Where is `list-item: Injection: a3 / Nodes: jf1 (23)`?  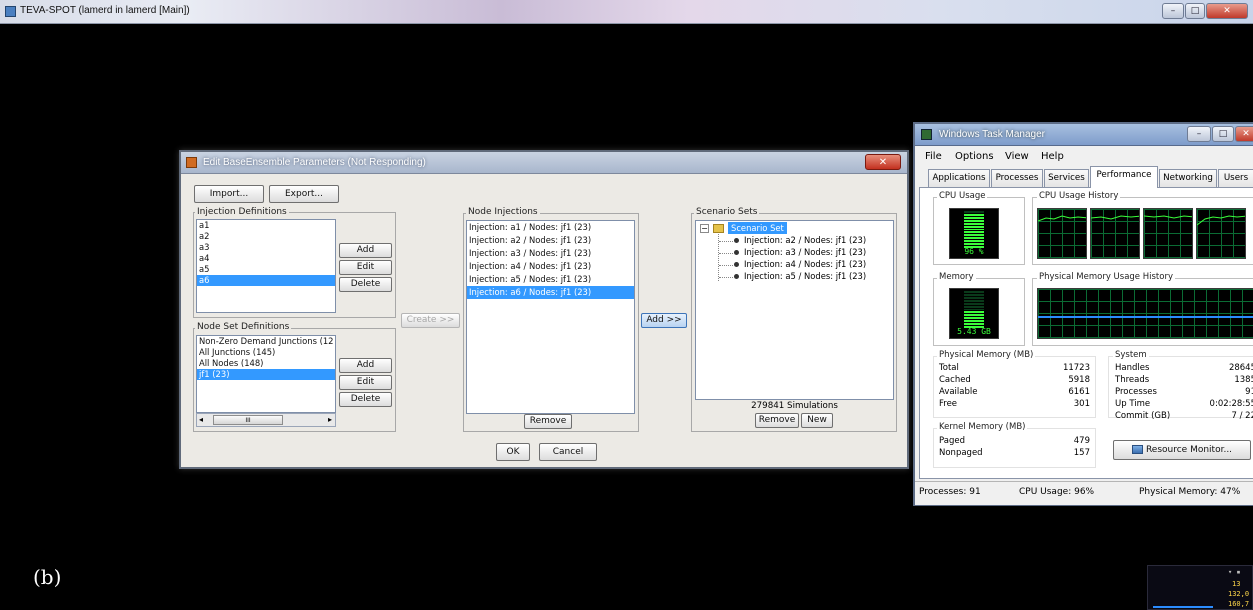 list-item: Injection: a3 / Nodes: jf1 (23) is located at coordinates (550, 253).